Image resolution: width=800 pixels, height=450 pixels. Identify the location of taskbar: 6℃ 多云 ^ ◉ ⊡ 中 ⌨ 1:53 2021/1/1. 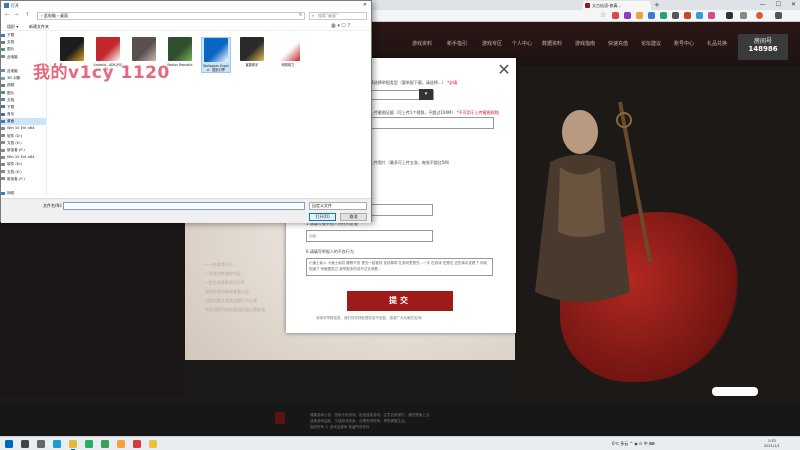
(400, 443).